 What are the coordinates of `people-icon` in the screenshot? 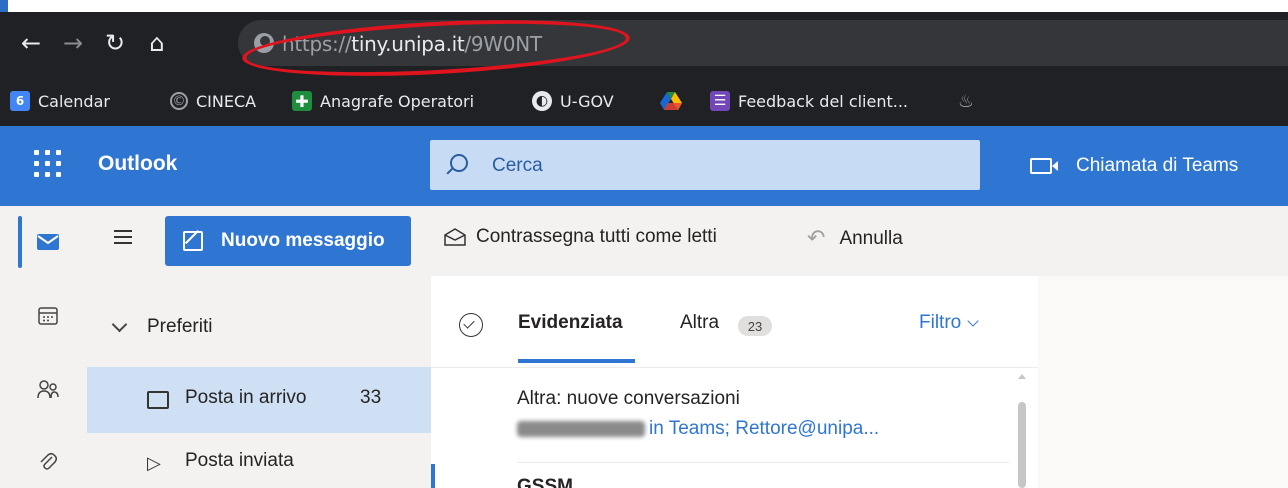 It's located at (48, 390).